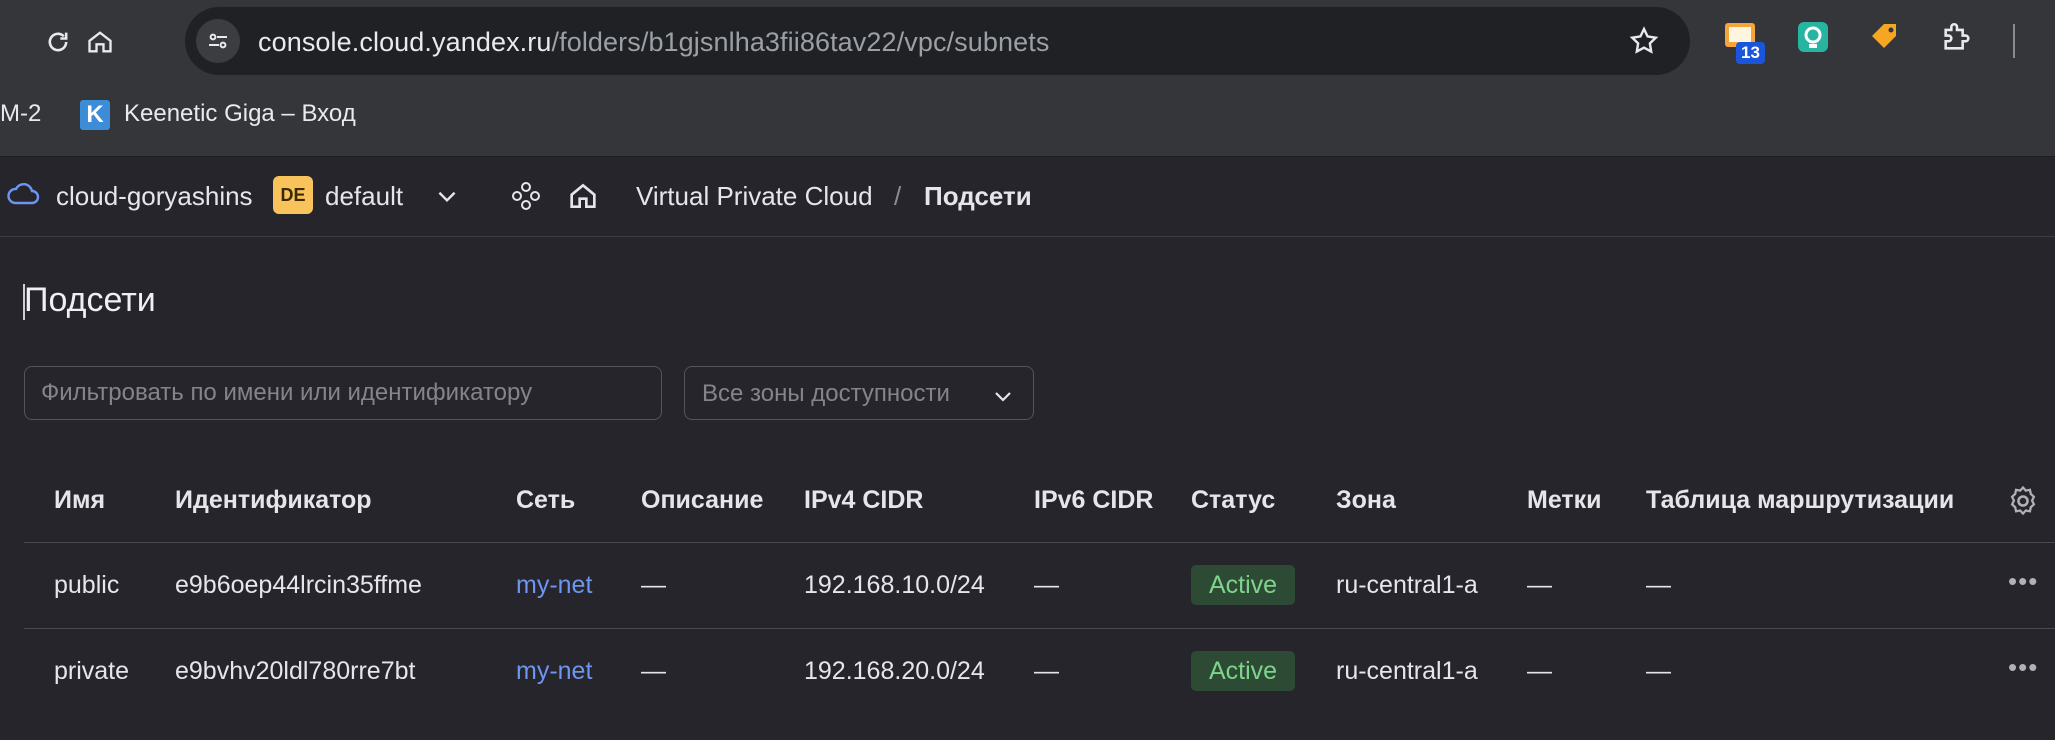 The width and height of the screenshot is (2055, 740). I want to click on column-header: Идентификатор, so click(273, 500).